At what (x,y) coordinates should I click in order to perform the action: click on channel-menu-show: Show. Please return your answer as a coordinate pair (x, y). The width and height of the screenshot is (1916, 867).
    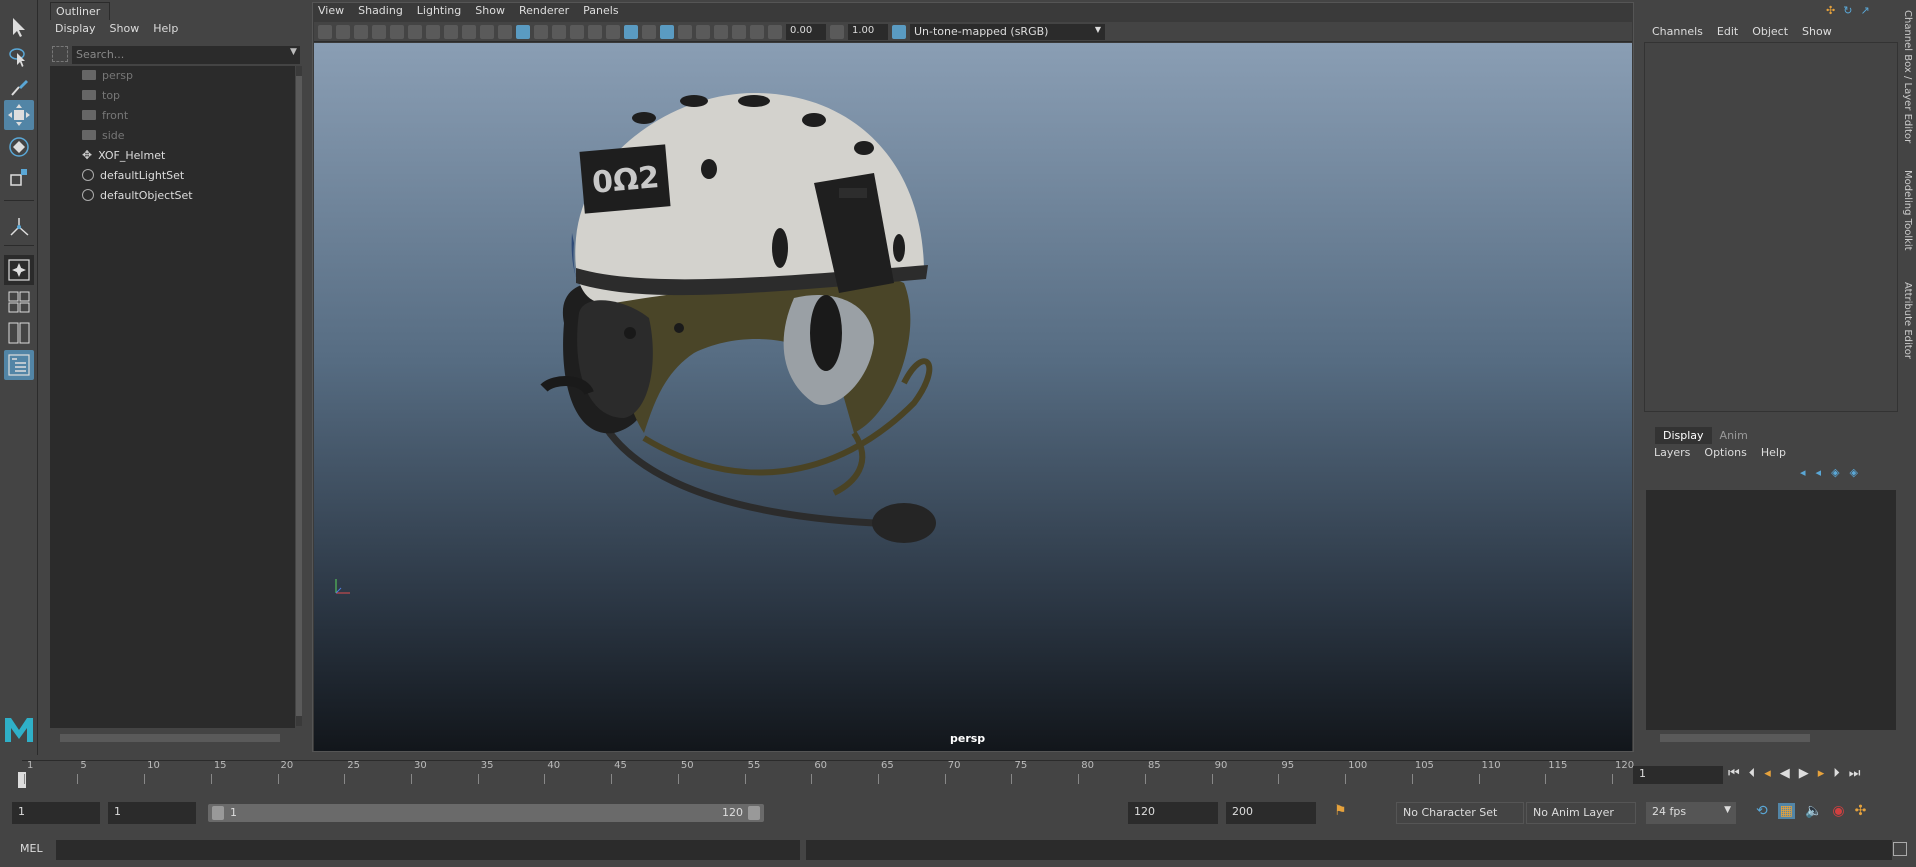
    Looking at the image, I should click on (1817, 31).